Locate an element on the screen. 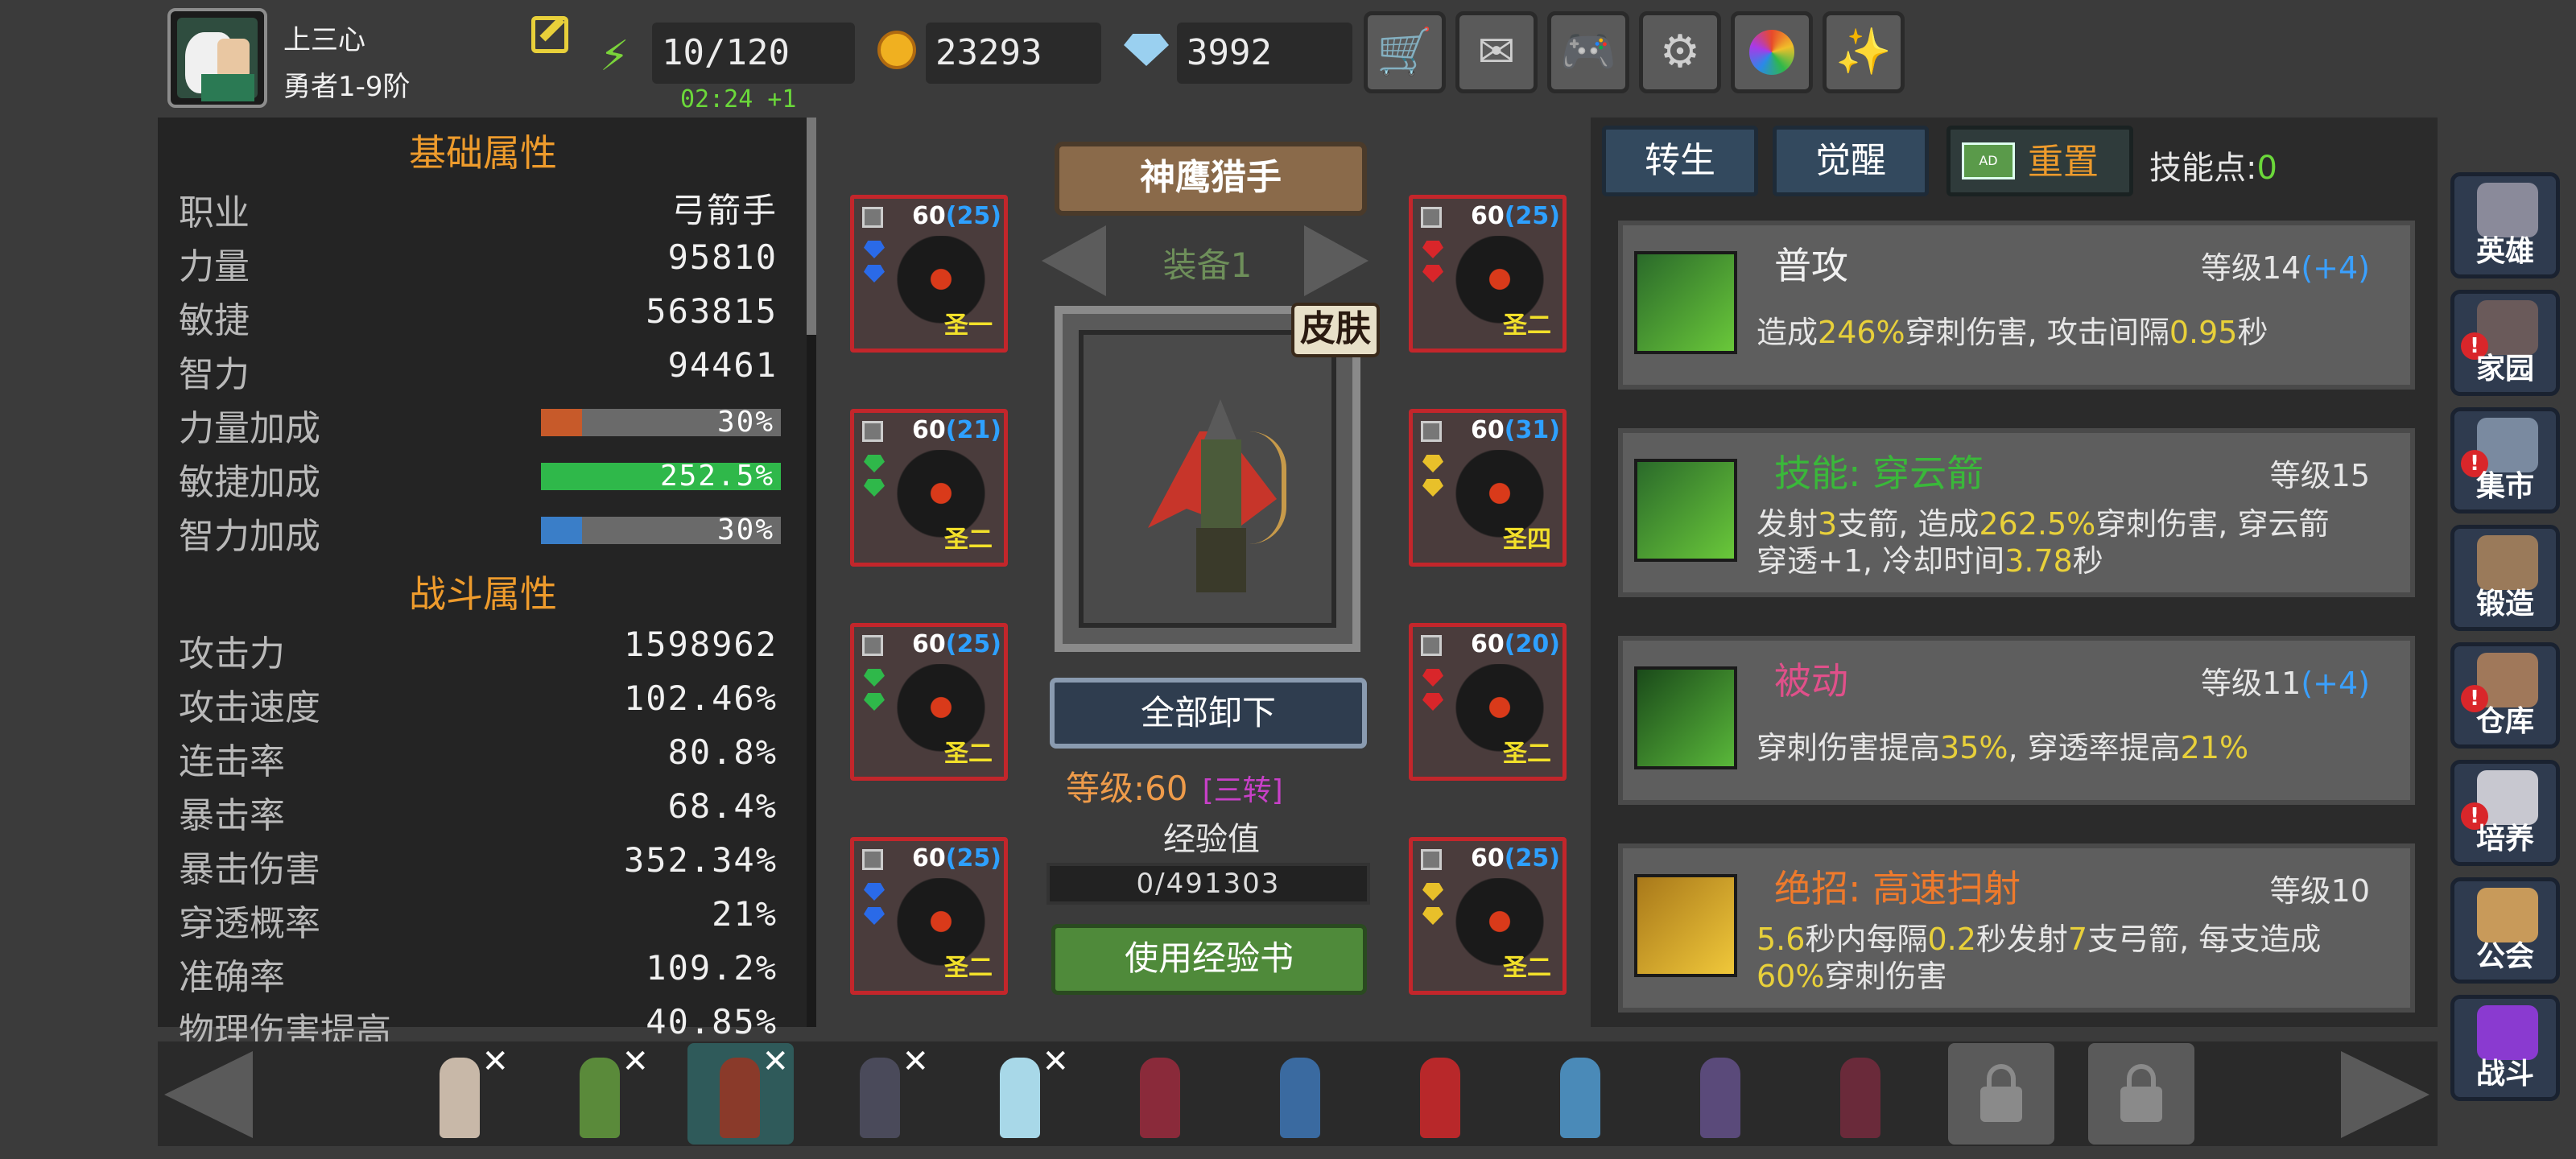 The width and height of the screenshot is (2576, 1159). combat-stat-label: 连击率 is located at coordinates (232, 761).